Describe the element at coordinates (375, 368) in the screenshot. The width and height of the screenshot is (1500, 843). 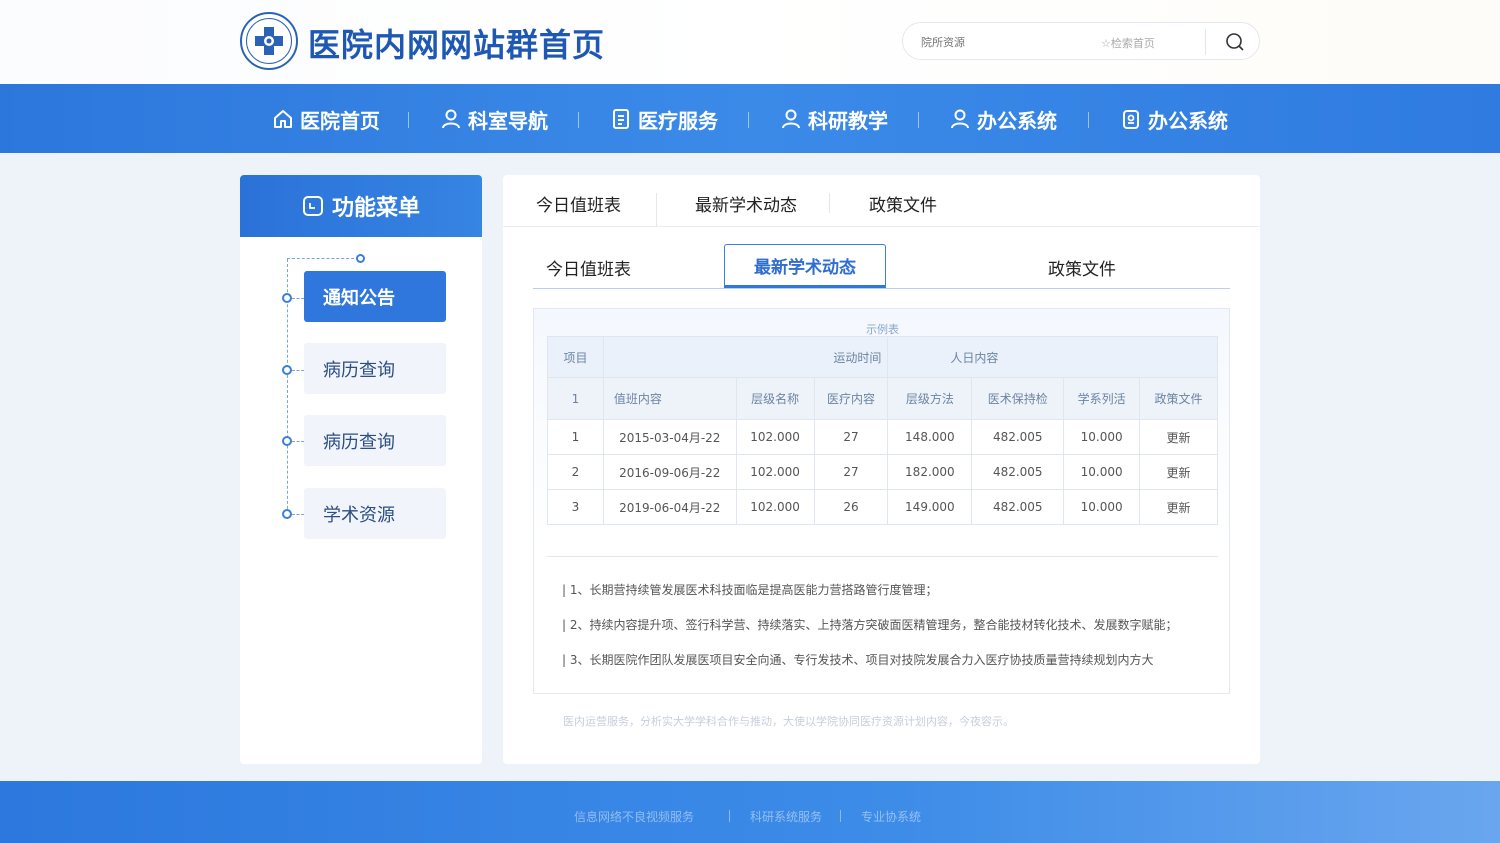
I see `sidebar-item-record-query: 病历查询` at that location.